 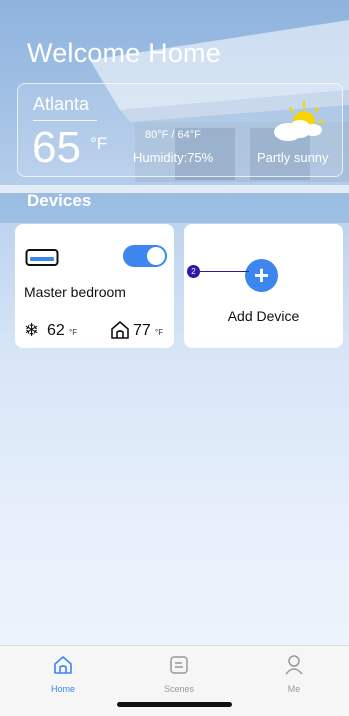 I want to click on device-power-toggle, so click(x=145, y=256).